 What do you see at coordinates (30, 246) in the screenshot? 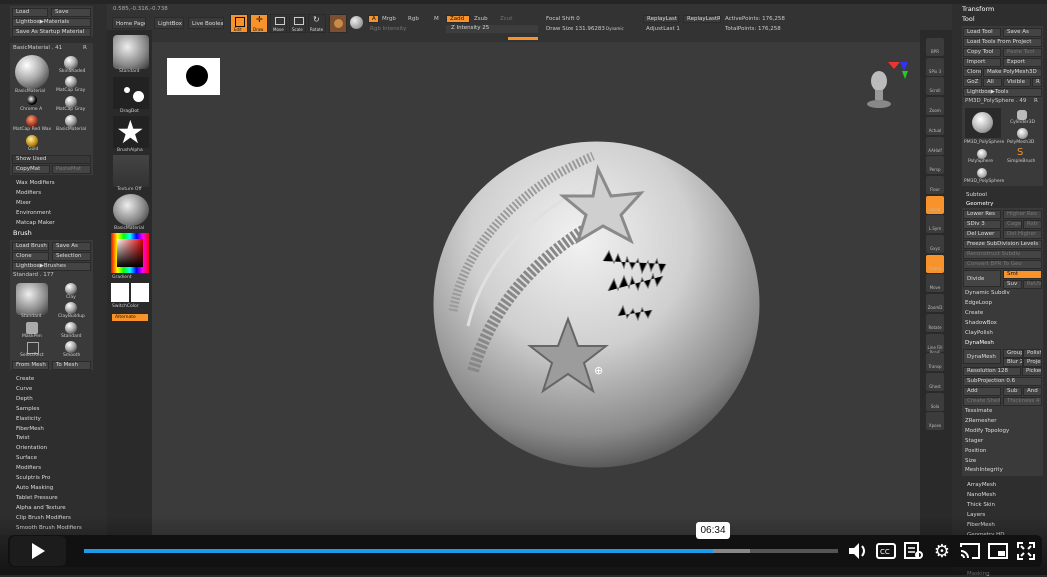
I see `load-brush-button: Load Brush` at bounding box center [30, 246].